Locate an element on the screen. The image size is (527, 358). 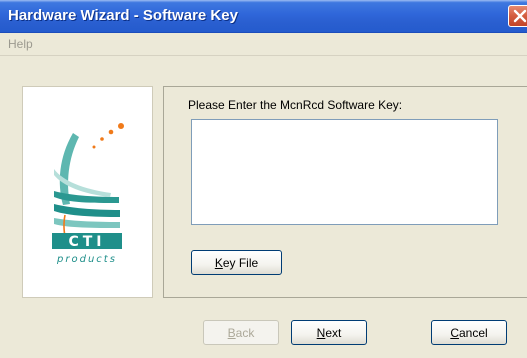
key-file-button: Key File is located at coordinates (236, 262).